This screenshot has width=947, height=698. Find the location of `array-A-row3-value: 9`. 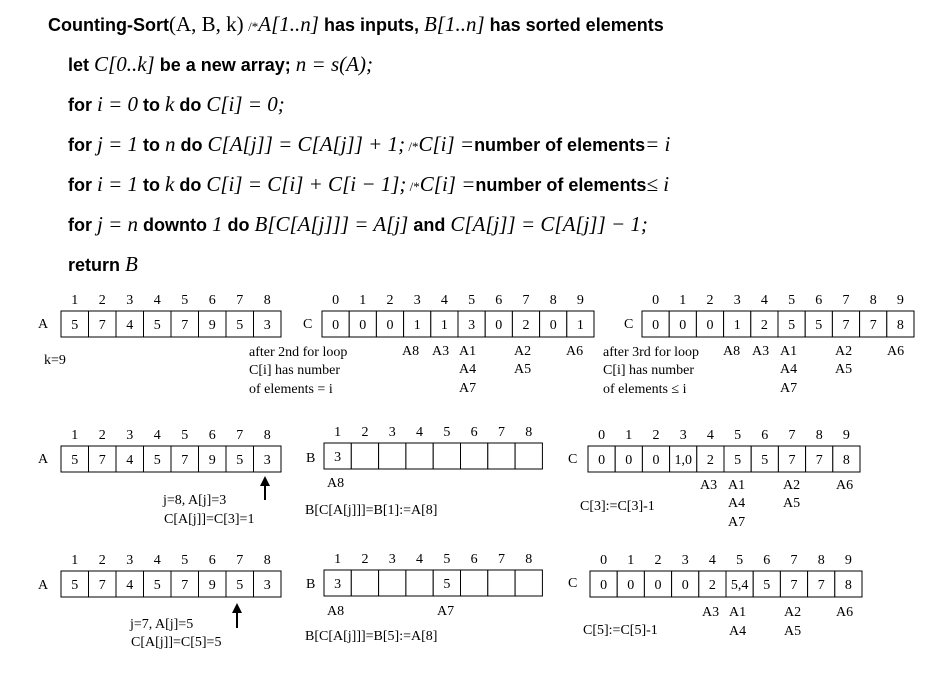

array-A-row3-value: 9 is located at coordinates (212, 585).